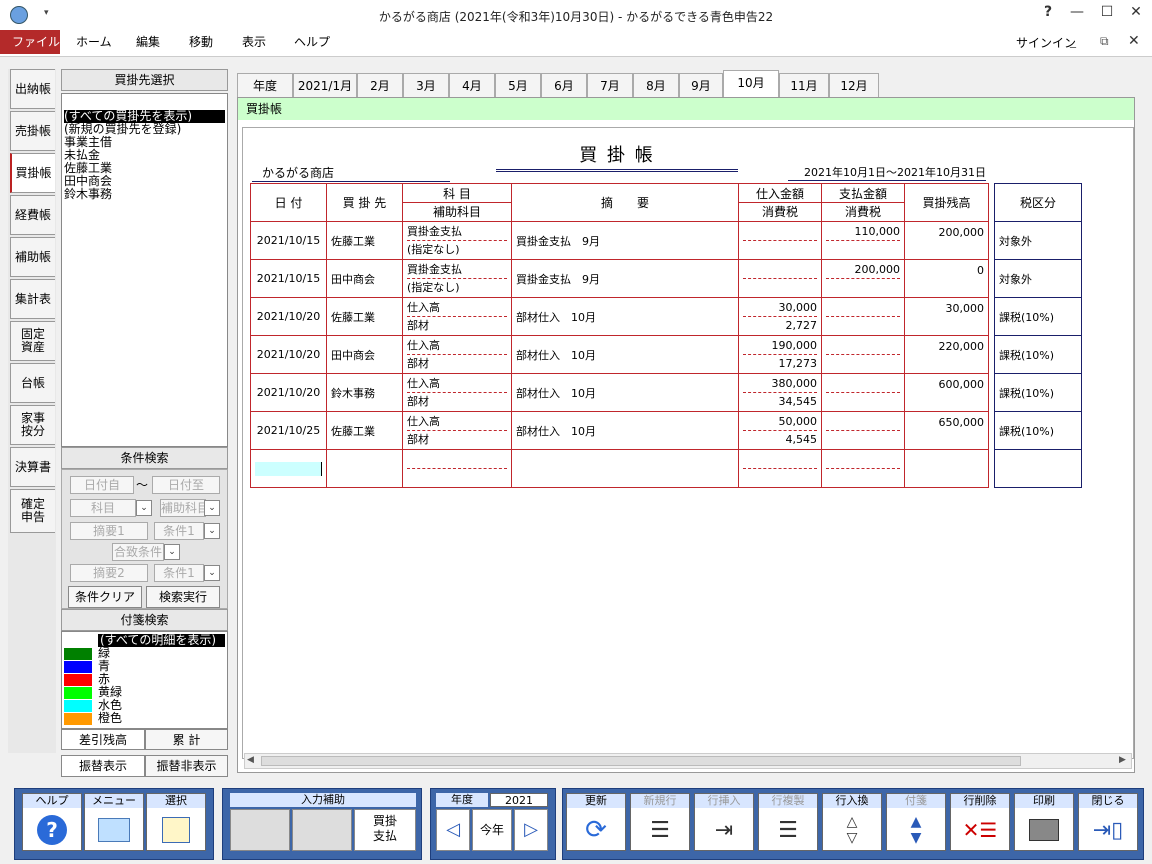 This screenshot has height=864, width=1152. Describe the element at coordinates (788, 822) in the screenshot. I see `copy-row-button: 行複製 ☰` at that location.